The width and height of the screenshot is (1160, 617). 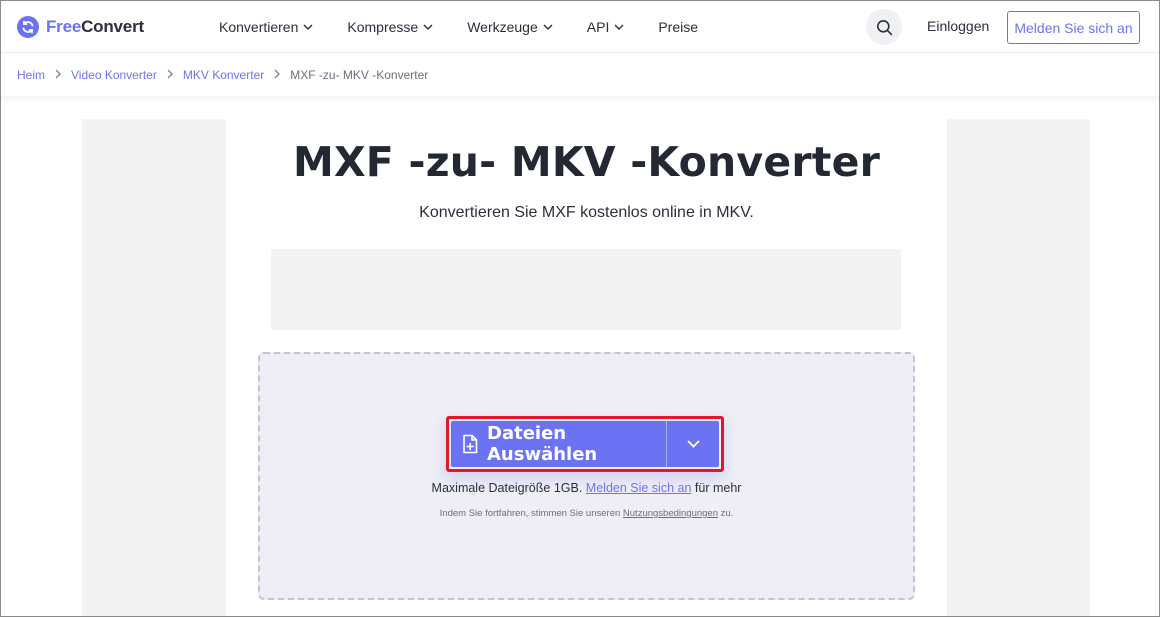 What do you see at coordinates (1073, 27) in the screenshot?
I see `signup-button: Melden Sie sich an` at bounding box center [1073, 27].